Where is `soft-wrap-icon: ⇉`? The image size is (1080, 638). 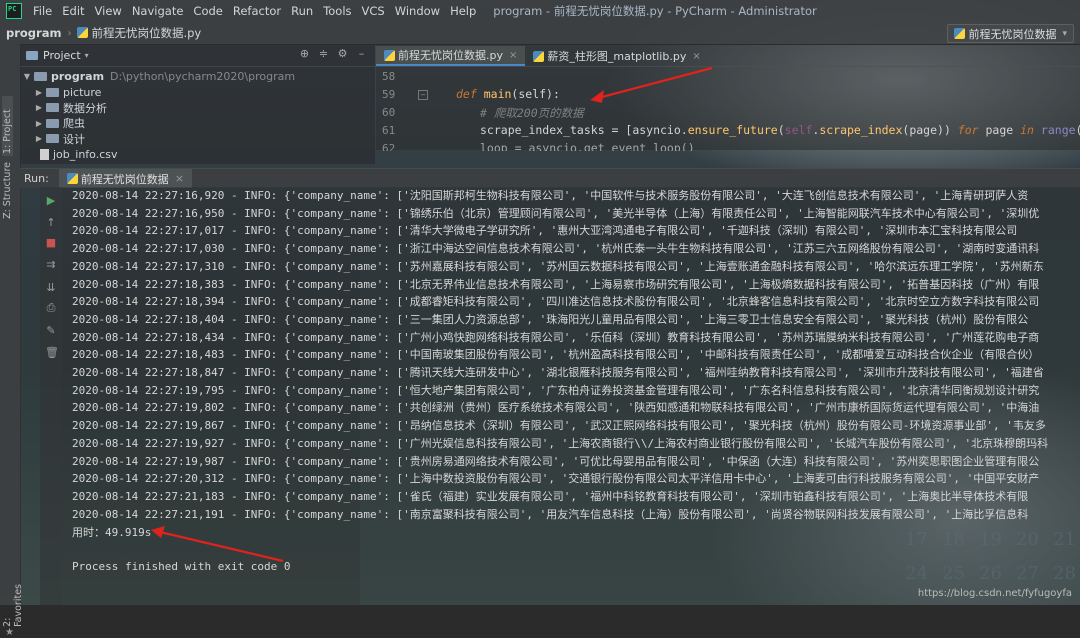 soft-wrap-icon: ⇉ is located at coordinates (51, 265).